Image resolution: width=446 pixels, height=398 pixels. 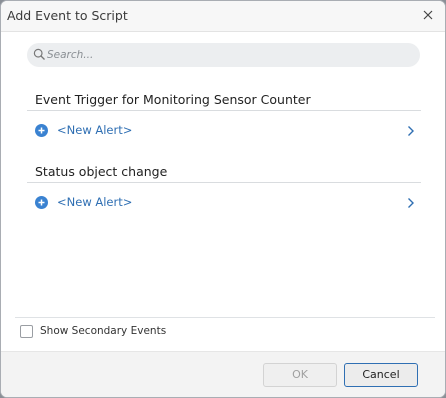 I want to click on title-bar: Add Event to Script, so click(x=223, y=16).